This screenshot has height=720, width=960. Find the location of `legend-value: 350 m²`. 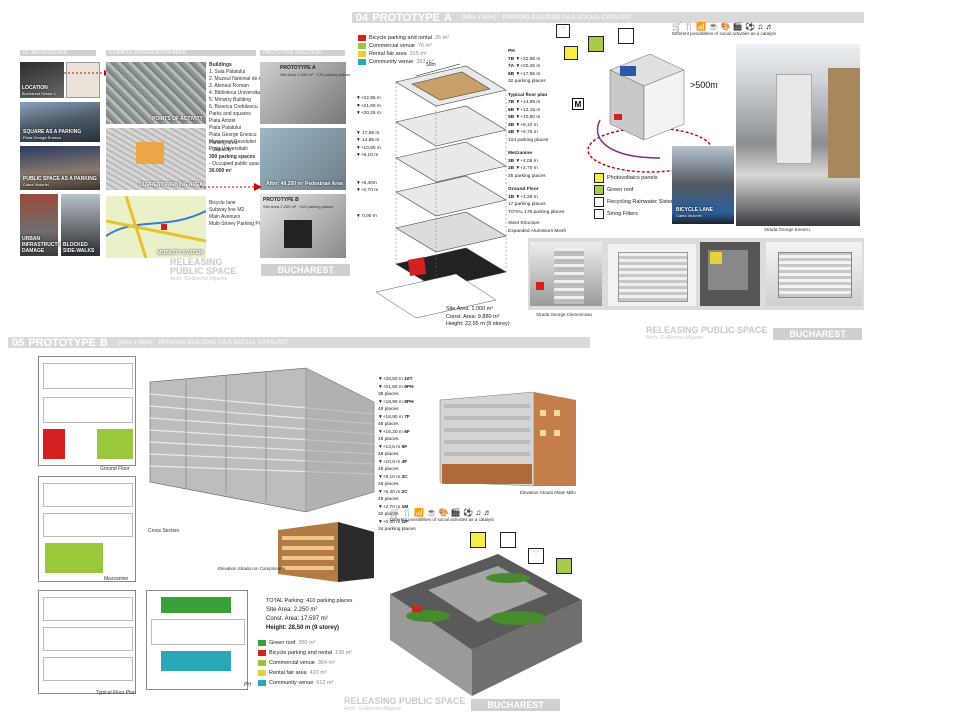

legend-value: 350 m² is located at coordinates (307, 643).